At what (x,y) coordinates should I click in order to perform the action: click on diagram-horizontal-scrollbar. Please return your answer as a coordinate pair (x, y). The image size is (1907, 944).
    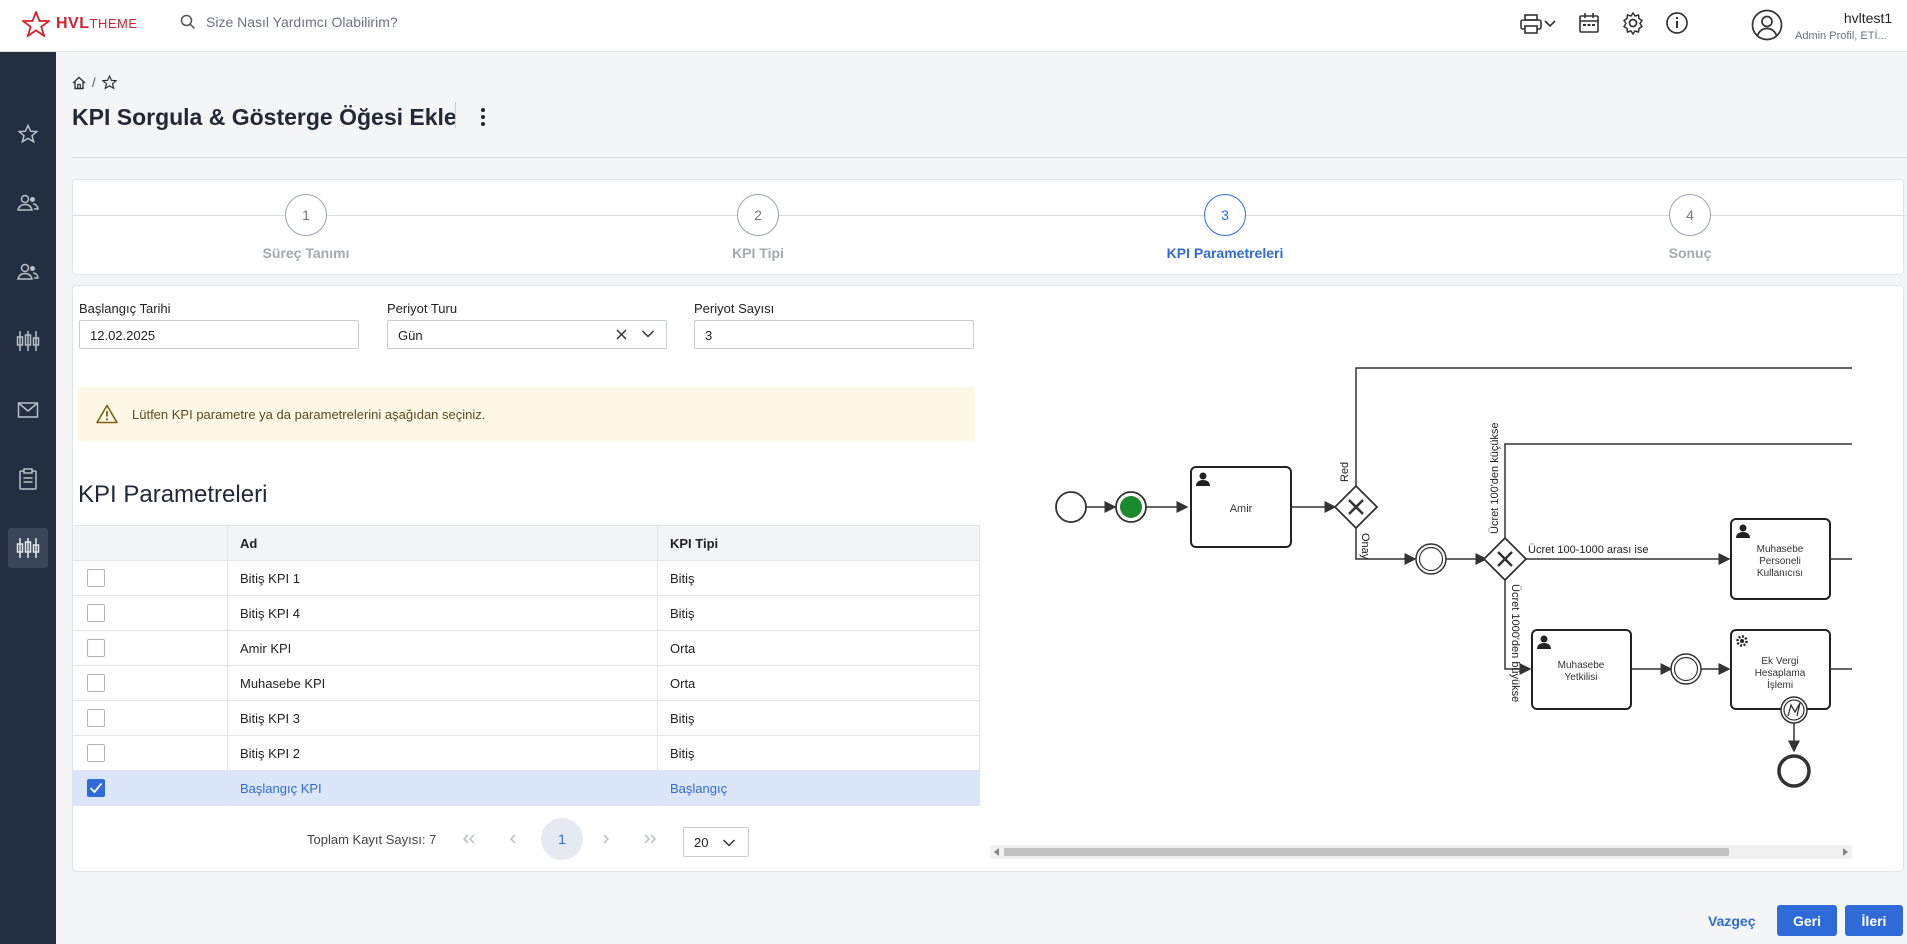
    Looking at the image, I should click on (1421, 852).